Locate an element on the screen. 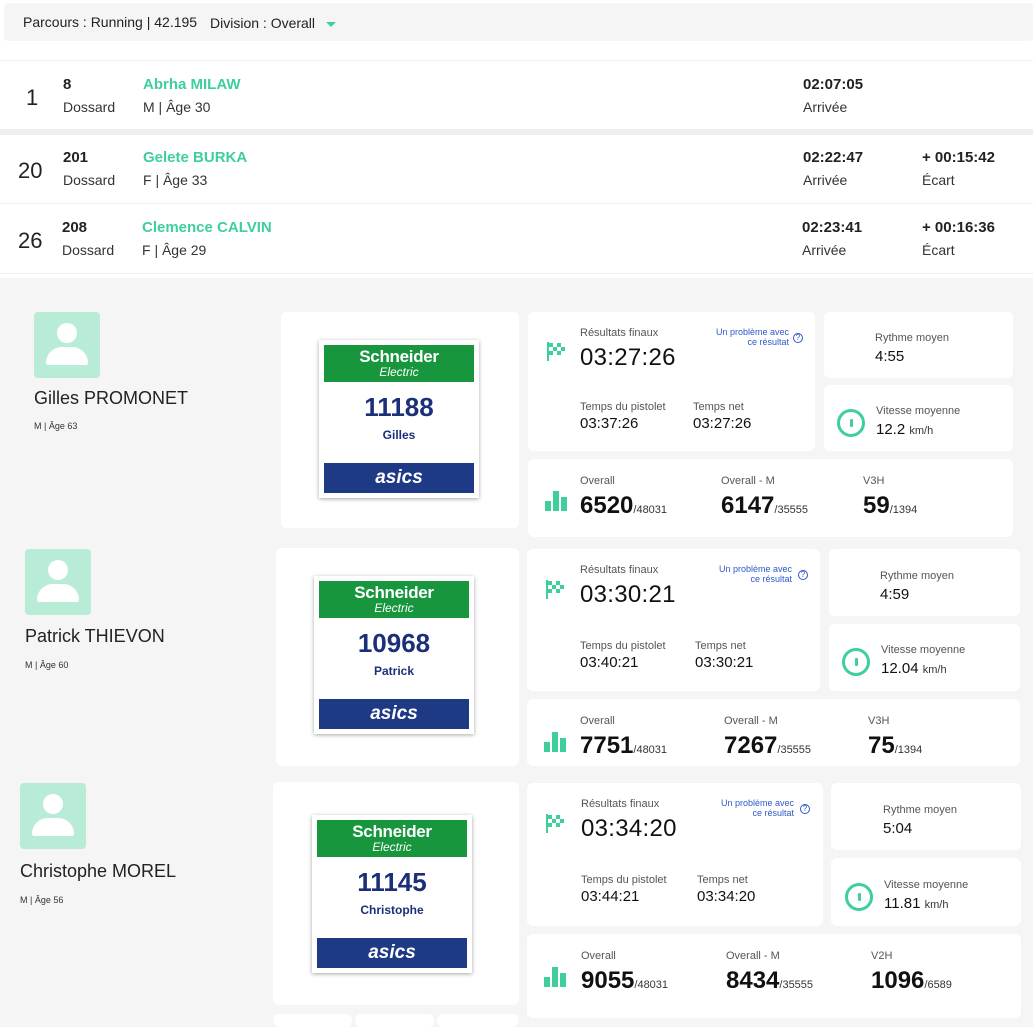 Image resolution: width=1033 pixels, height=1027 pixels. finish-time: 02:23:41 is located at coordinates (832, 227).